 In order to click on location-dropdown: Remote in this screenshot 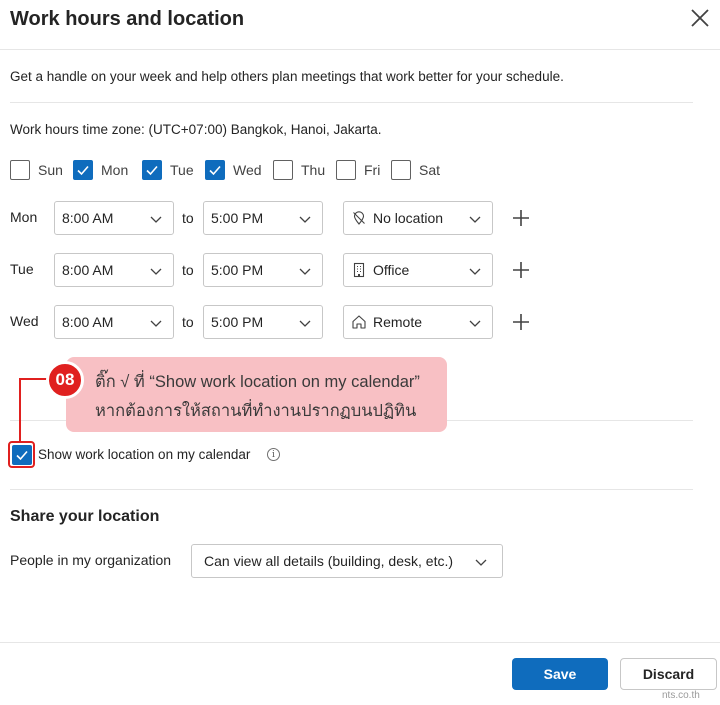, I will do `click(418, 322)`.